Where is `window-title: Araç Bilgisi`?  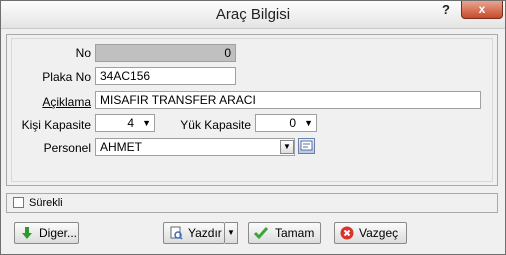 window-title: Araç Bilgisi is located at coordinates (253, 14).